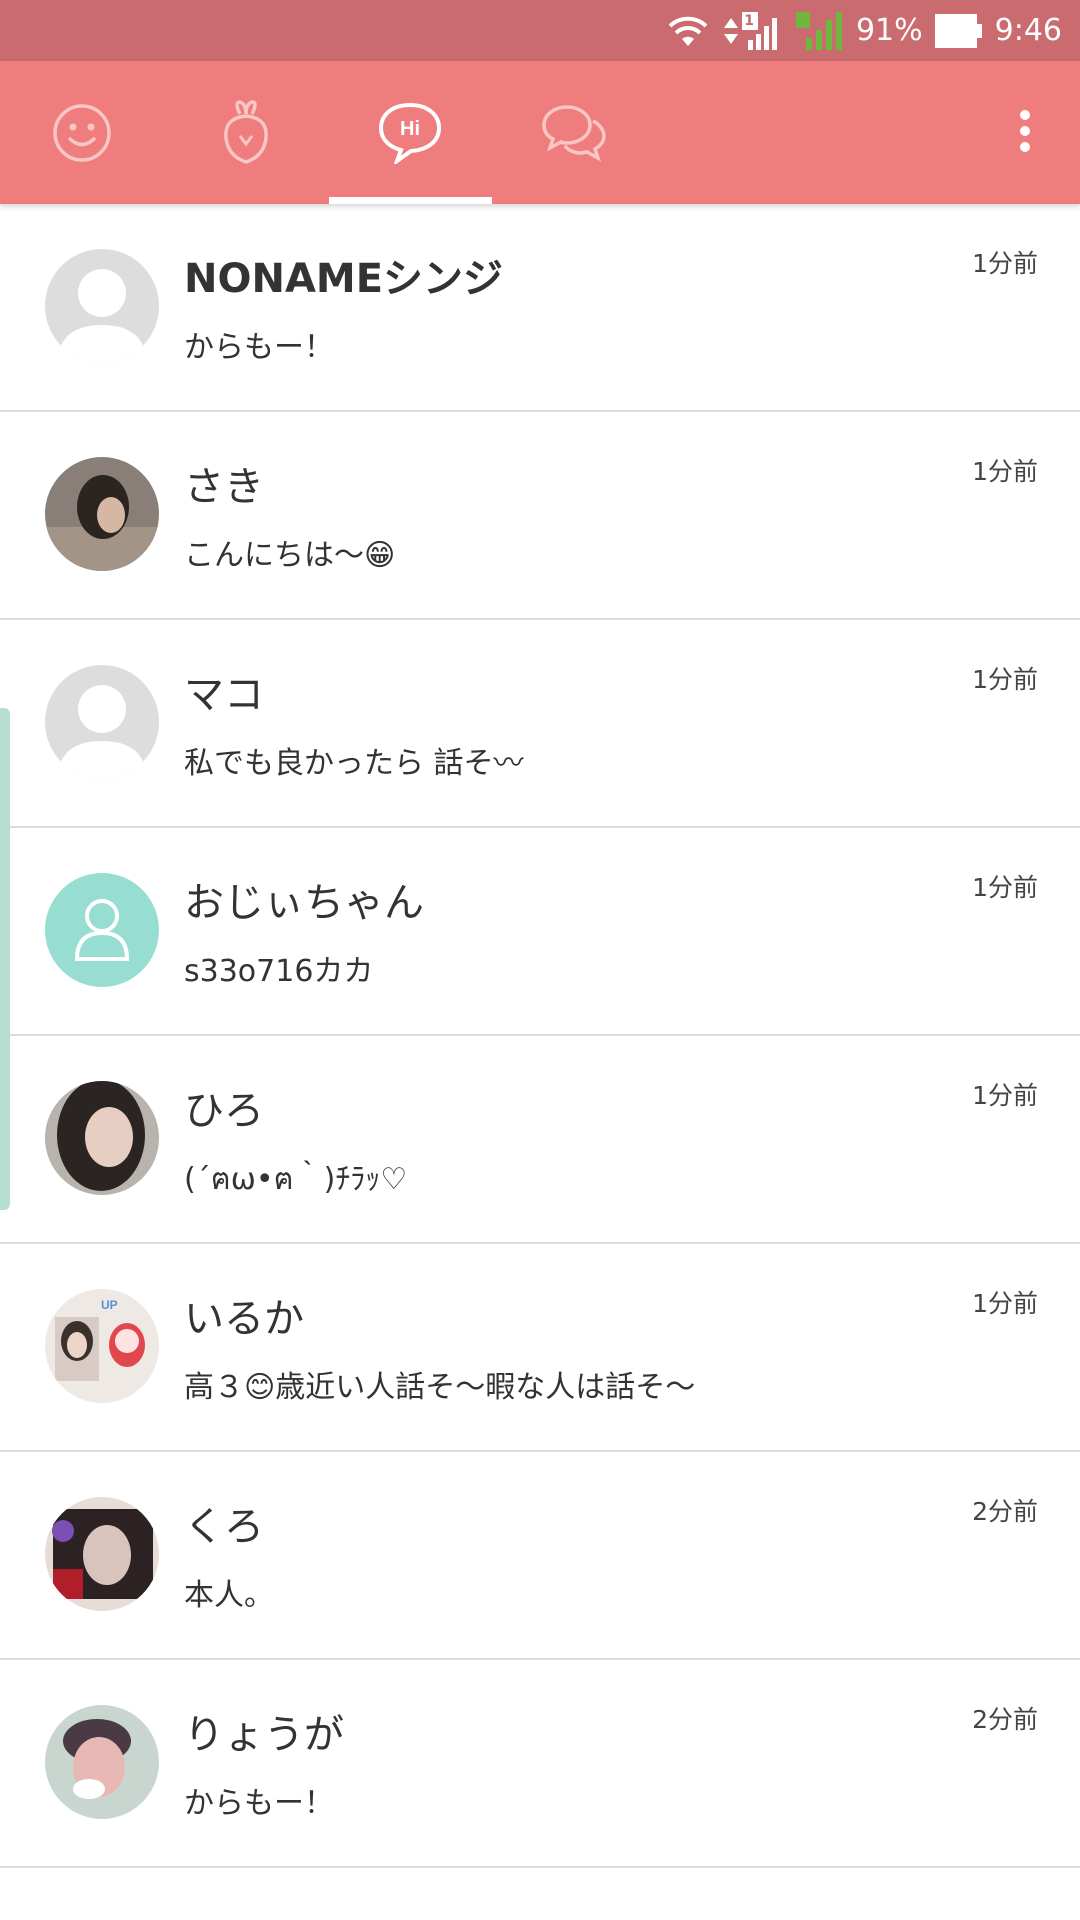  Describe the element at coordinates (540, 516) in the screenshot. I see `list-item: さき こんにちは〜😁 1分前` at that location.